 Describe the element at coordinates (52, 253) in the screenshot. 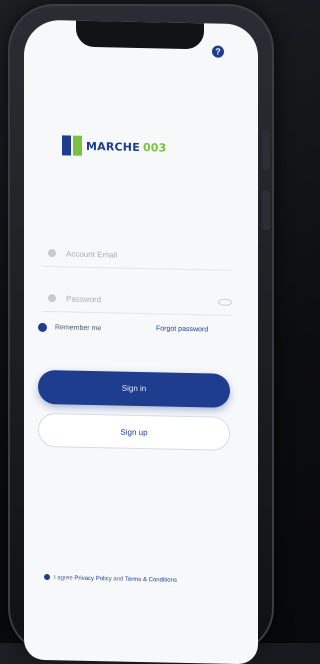

I see `user-icon` at that location.